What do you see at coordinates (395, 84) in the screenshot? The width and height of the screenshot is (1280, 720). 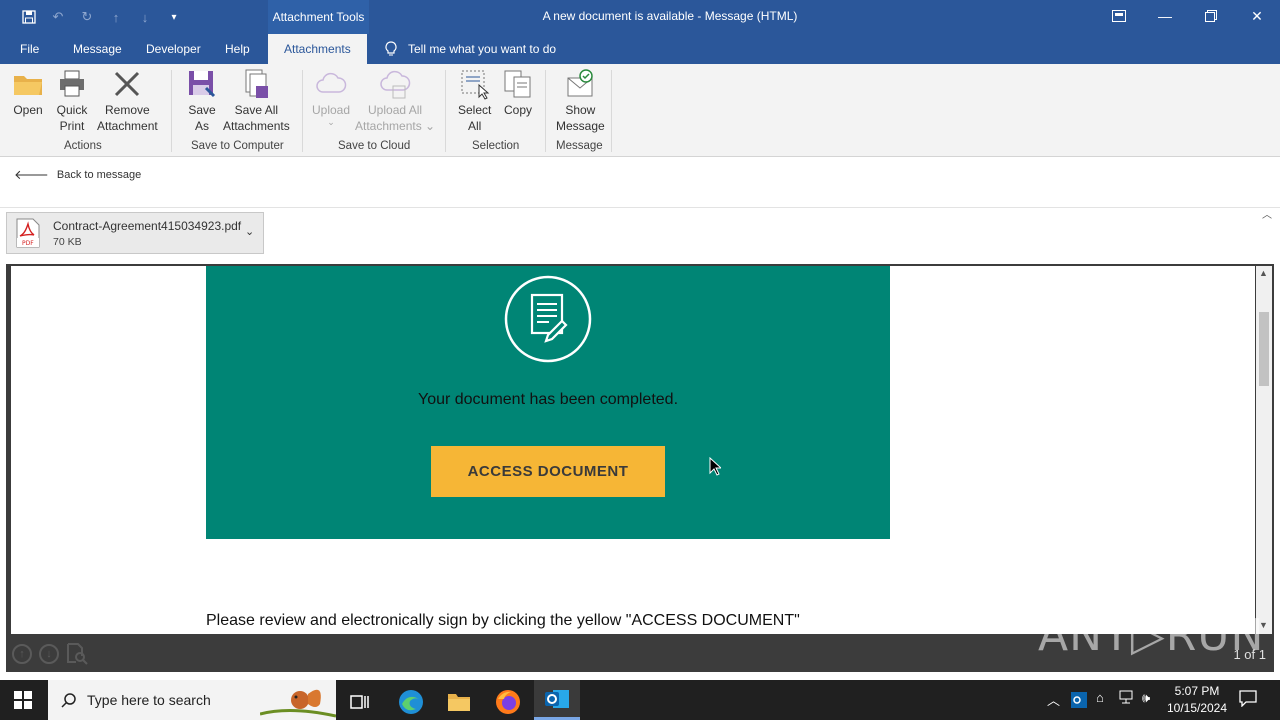 I see `cloud-upload-icon` at bounding box center [395, 84].